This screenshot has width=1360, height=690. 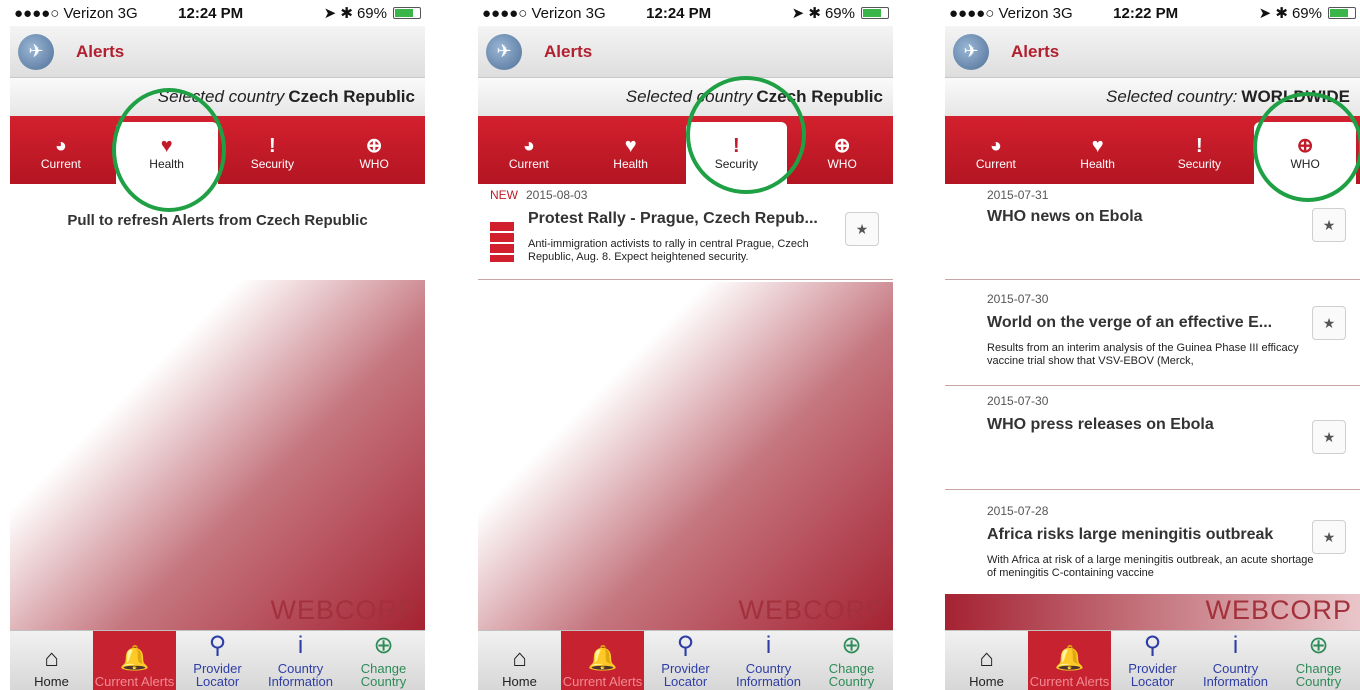 What do you see at coordinates (1100, 424) in the screenshot?
I see `alert-title: WHO press releases on Ebola` at bounding box center [1100, 424].